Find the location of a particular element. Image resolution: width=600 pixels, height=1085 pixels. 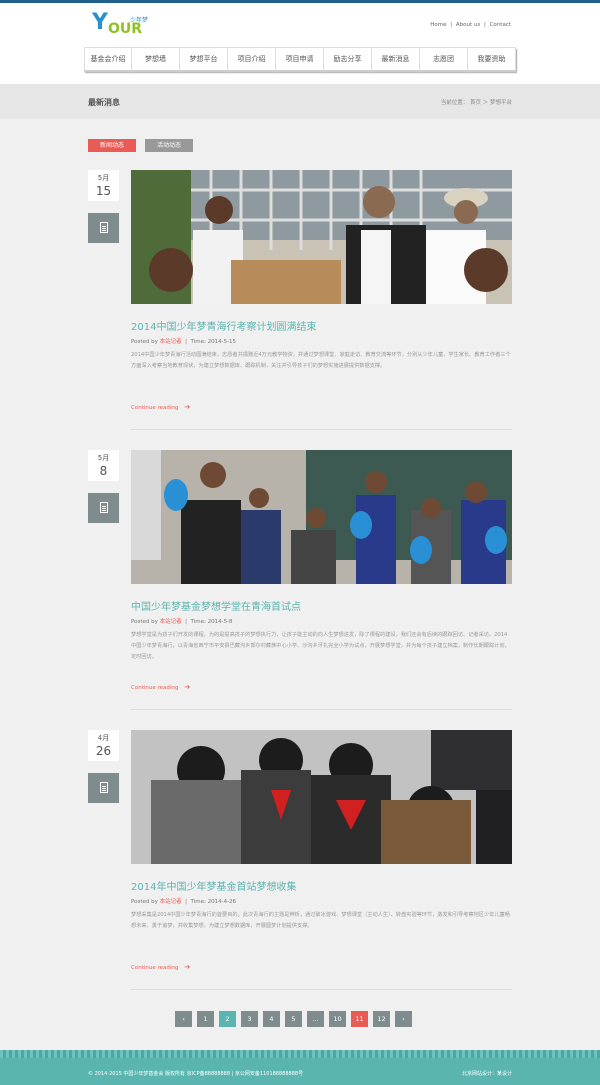

post-title: 2014年中国少年梦基金首站梦想收集 is located at coordinates (213, 885).